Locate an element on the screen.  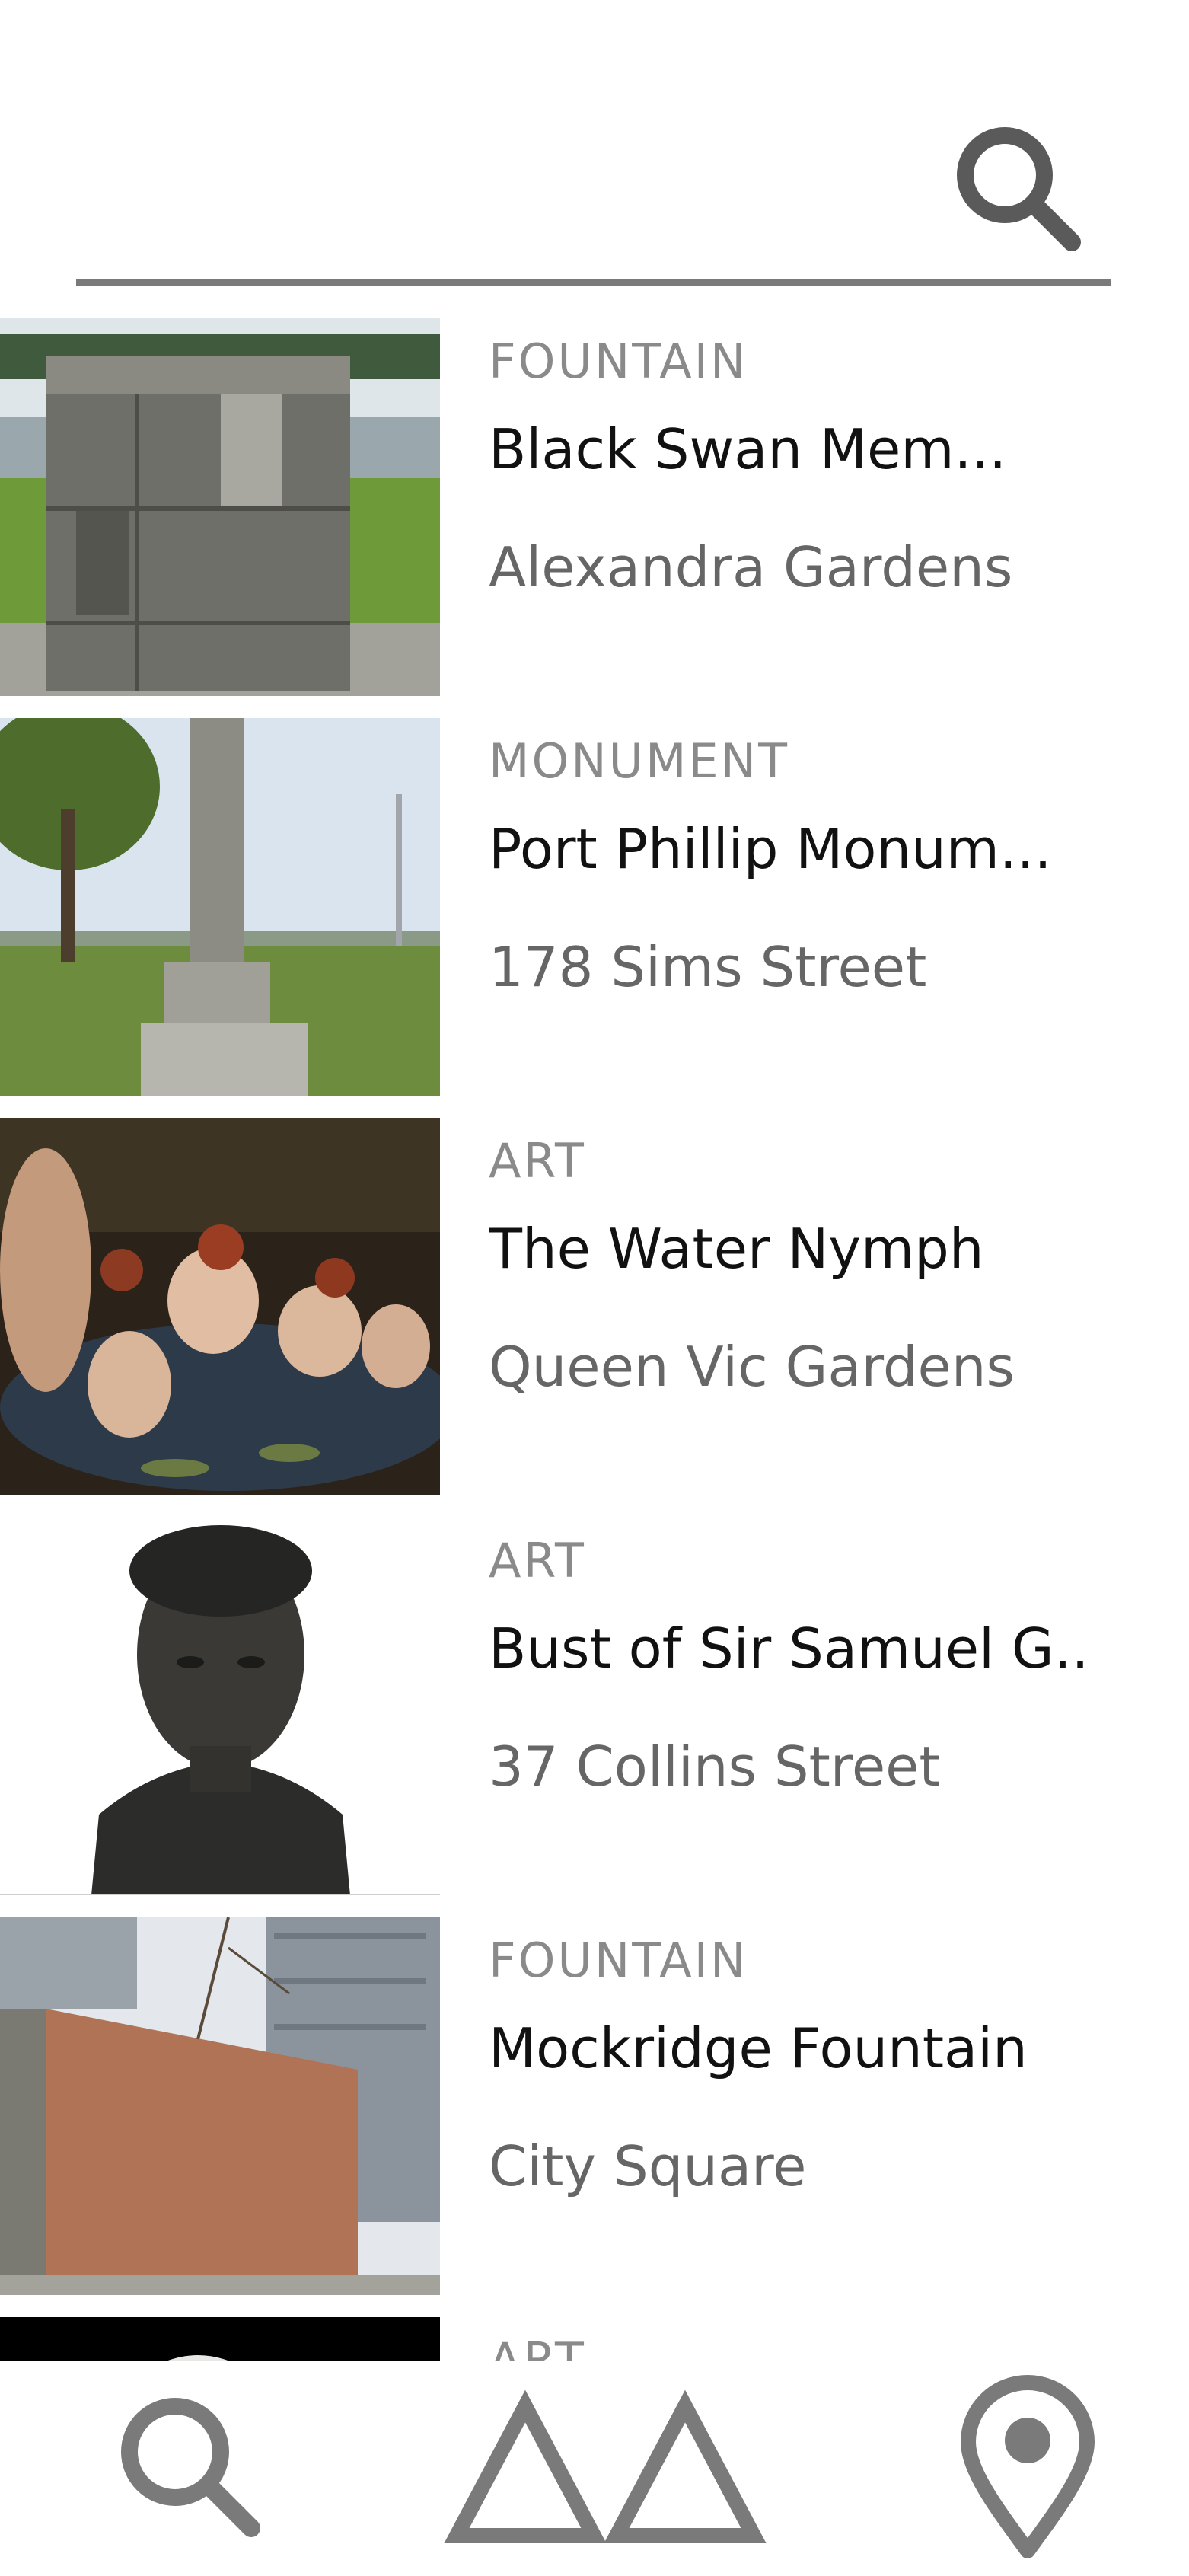
sculpture-photo is located at coordinates (220, 2339).